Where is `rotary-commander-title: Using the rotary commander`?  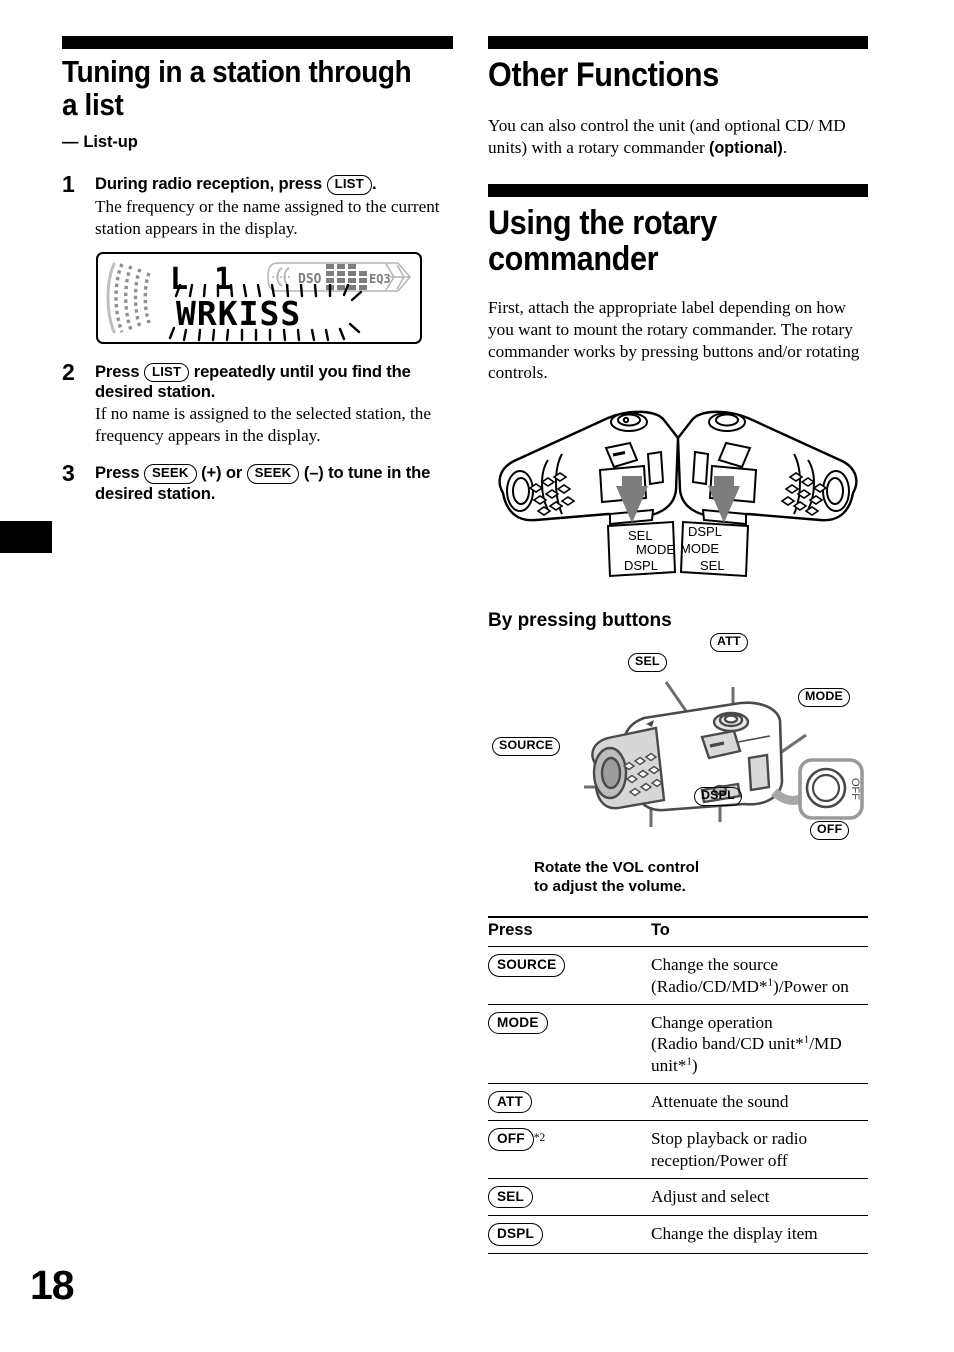 rotary-commander-title: Using the rotary commander is located at coordinates (602, 241).